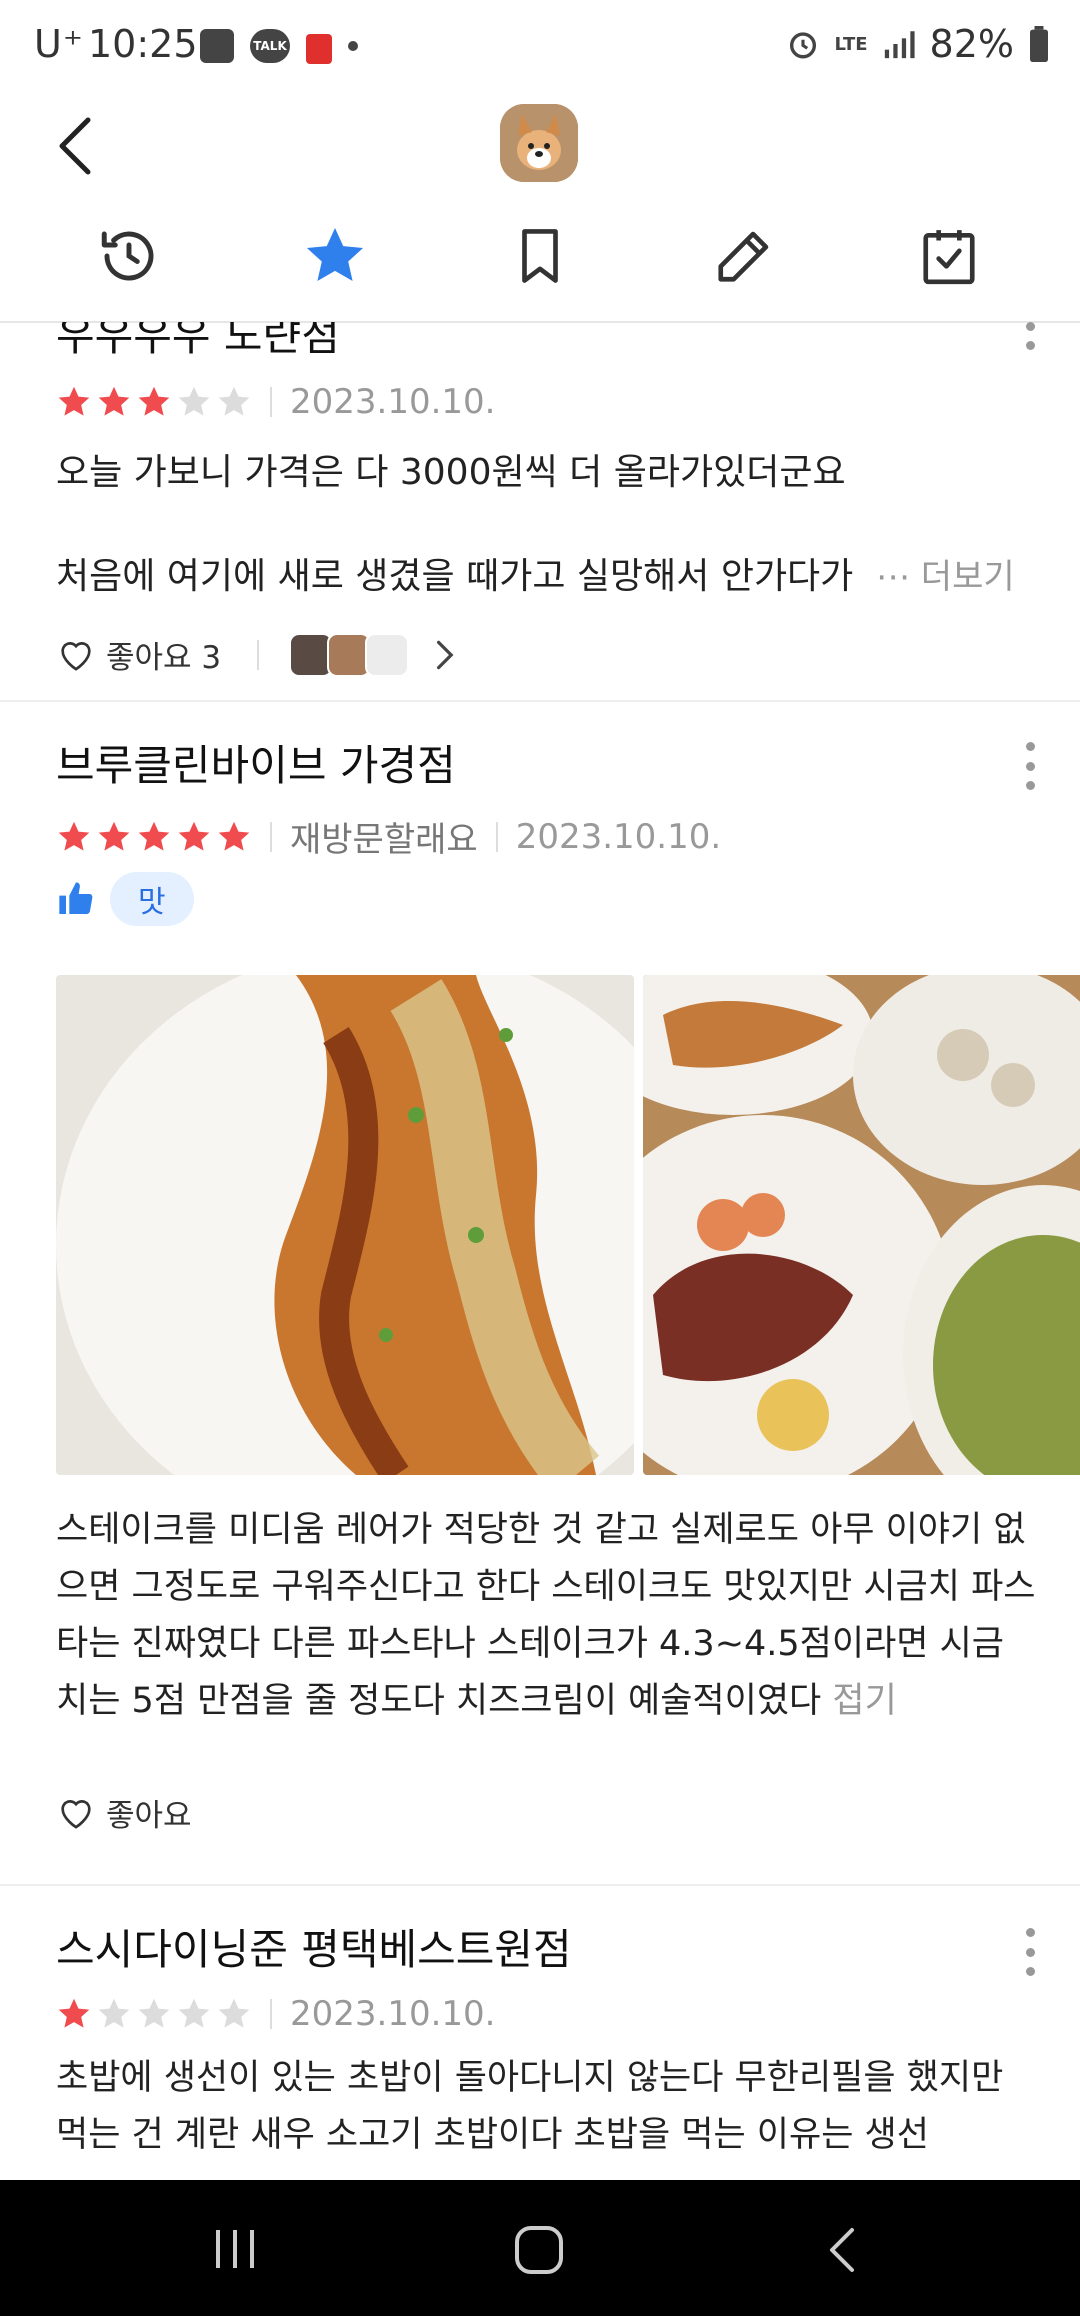  What do you see at coordinates (235, 2249) in the screenshot?
I see `recent-apps-button` at bounding box center [235, 2249].